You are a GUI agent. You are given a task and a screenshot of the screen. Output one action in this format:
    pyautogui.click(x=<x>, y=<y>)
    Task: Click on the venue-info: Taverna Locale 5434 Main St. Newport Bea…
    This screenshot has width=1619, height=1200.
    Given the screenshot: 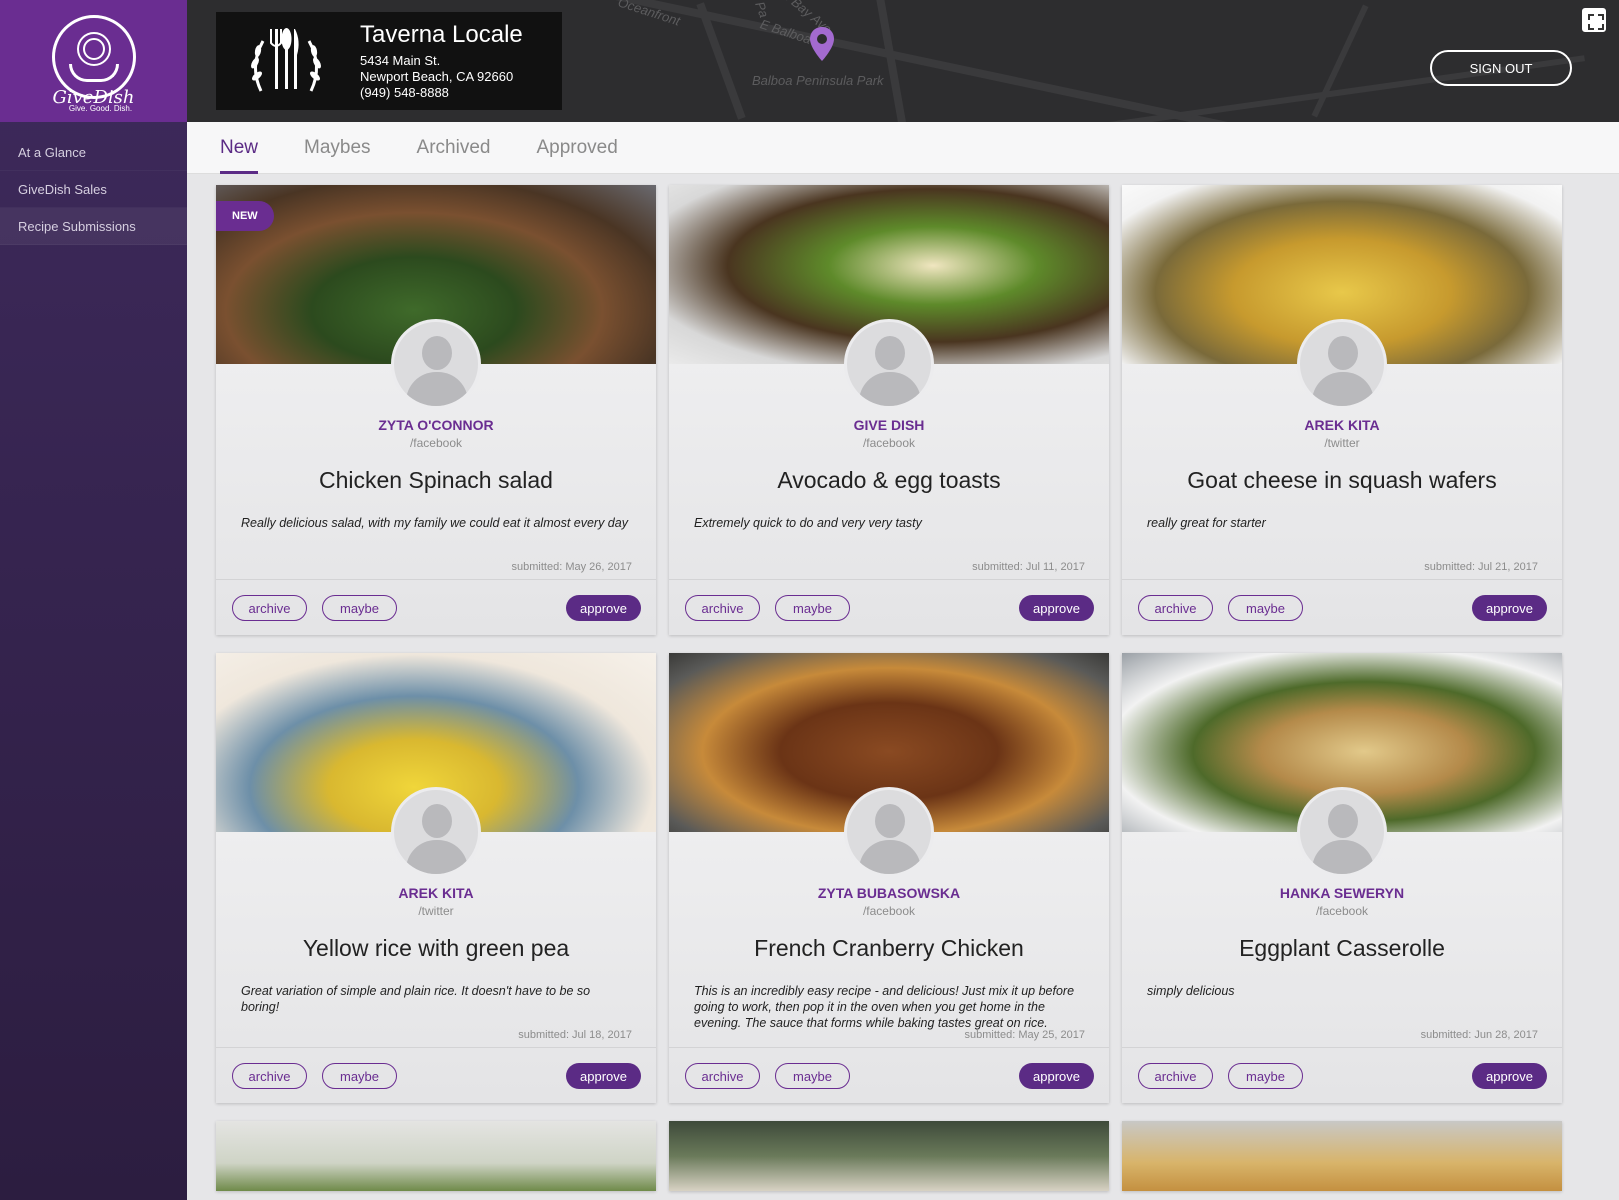 What is the action you would take?
    pyautogui.click(x=439, y=61)
    